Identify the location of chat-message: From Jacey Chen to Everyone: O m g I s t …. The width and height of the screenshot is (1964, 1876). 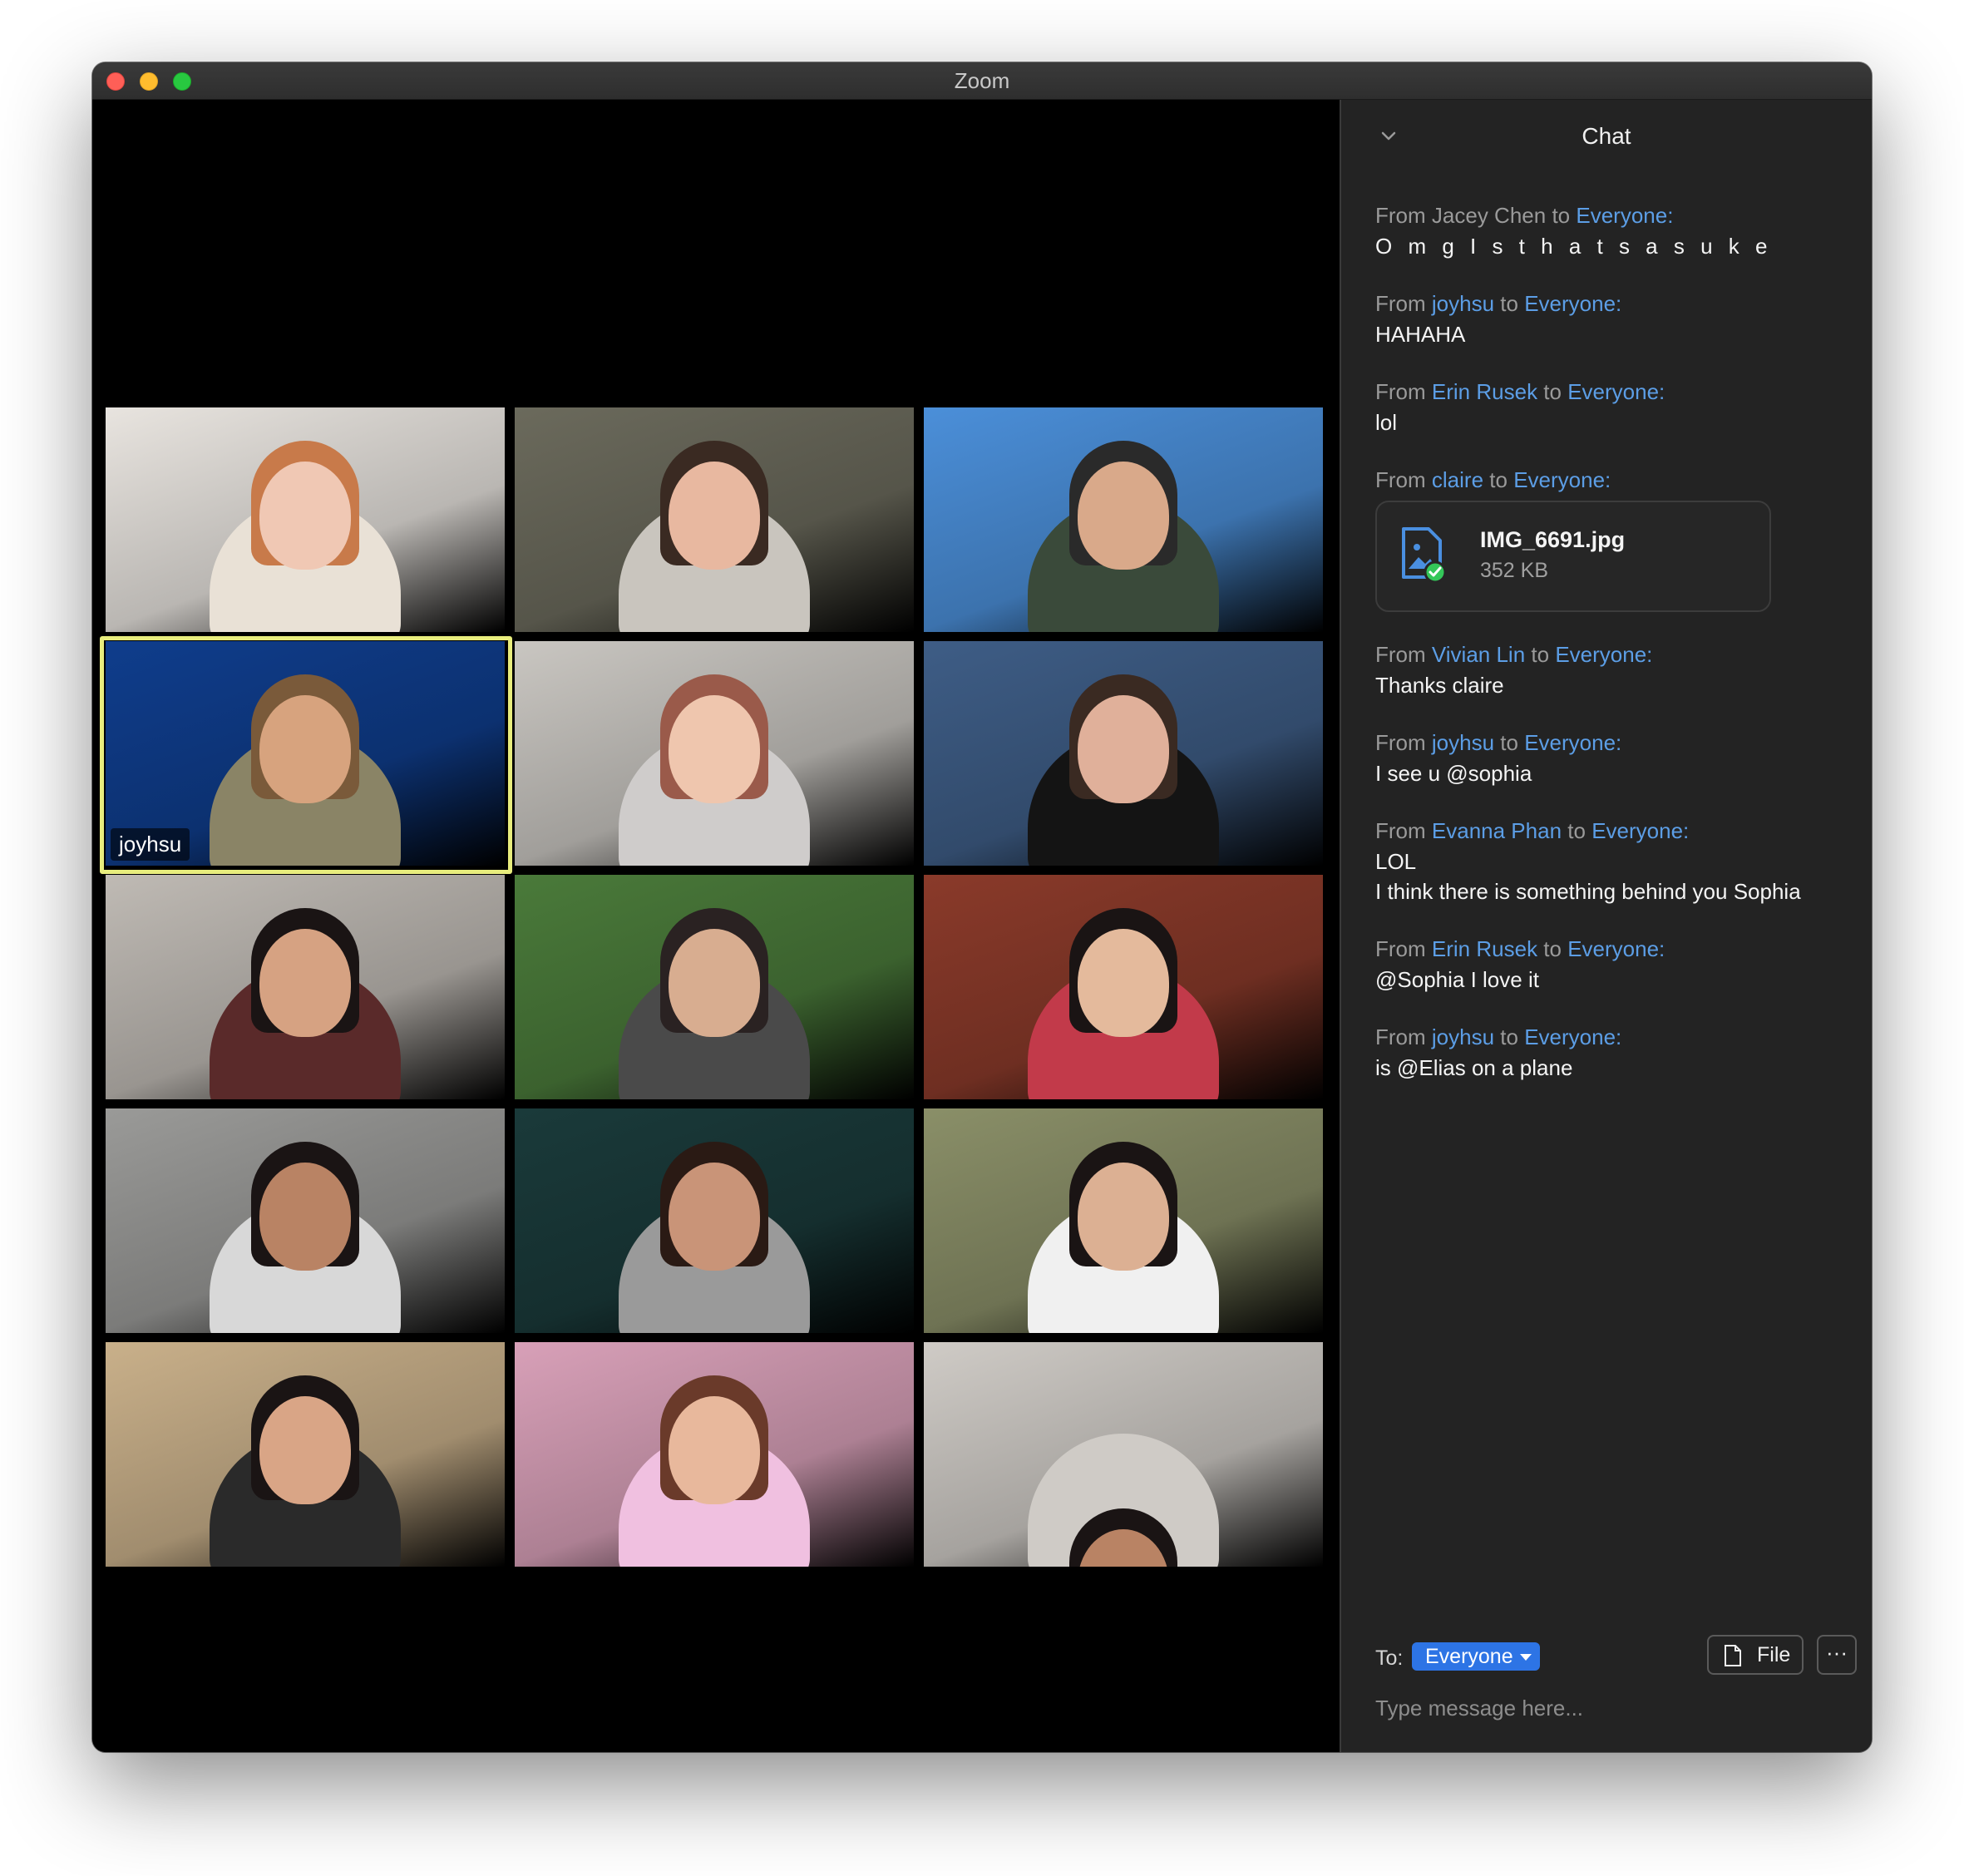
(1616, 230).